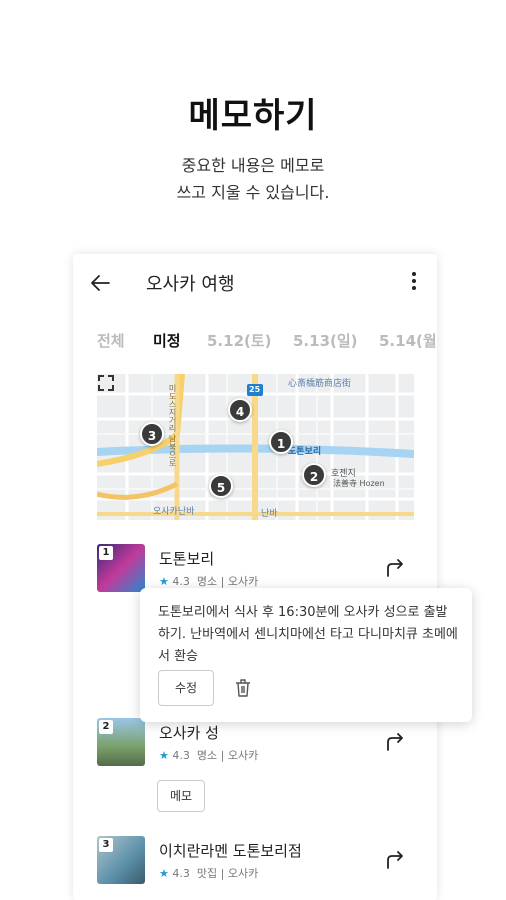 The width and height of the screenshot is (506, 900). What do you see at coordinates (190, 284) in the screenshot?
I see `trip-title: 오사카 여행` at bounding box center [190, 284].